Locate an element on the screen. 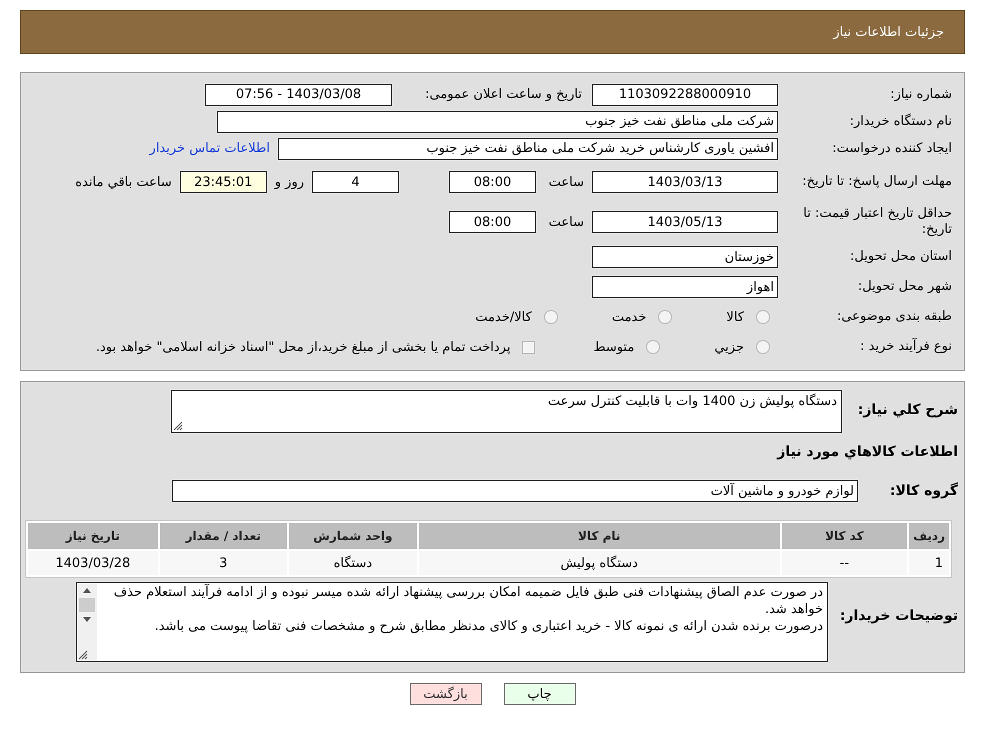  summary-text-area: دستگاه پولیش زن 1400 وات با قابلیت کنترل سرعت is located at coordinates (506, 411).